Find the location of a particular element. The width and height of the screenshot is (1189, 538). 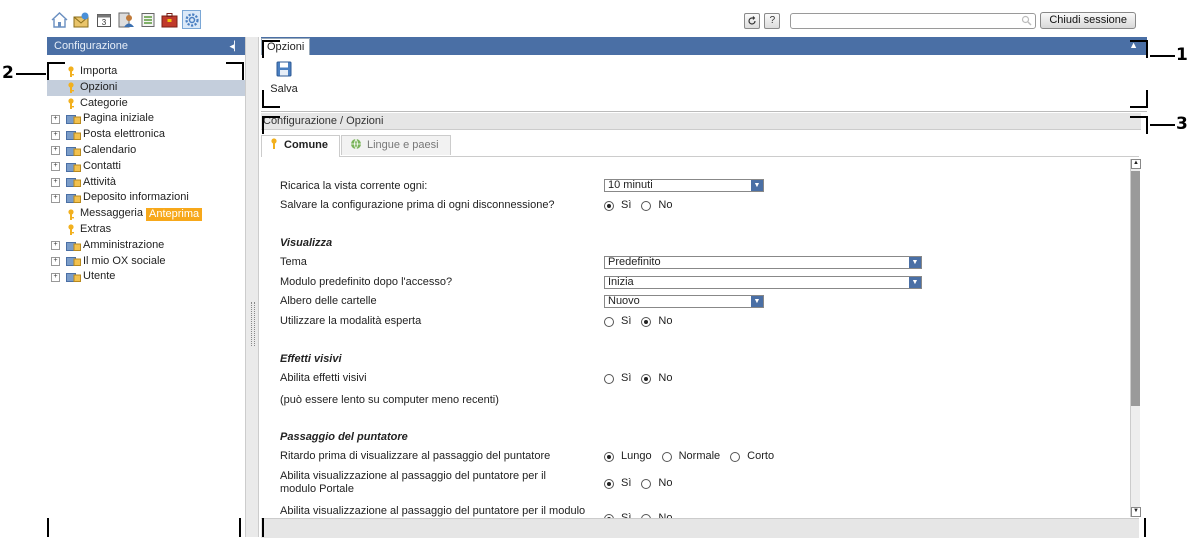

mail-icon is located at coordinates (81, 19).